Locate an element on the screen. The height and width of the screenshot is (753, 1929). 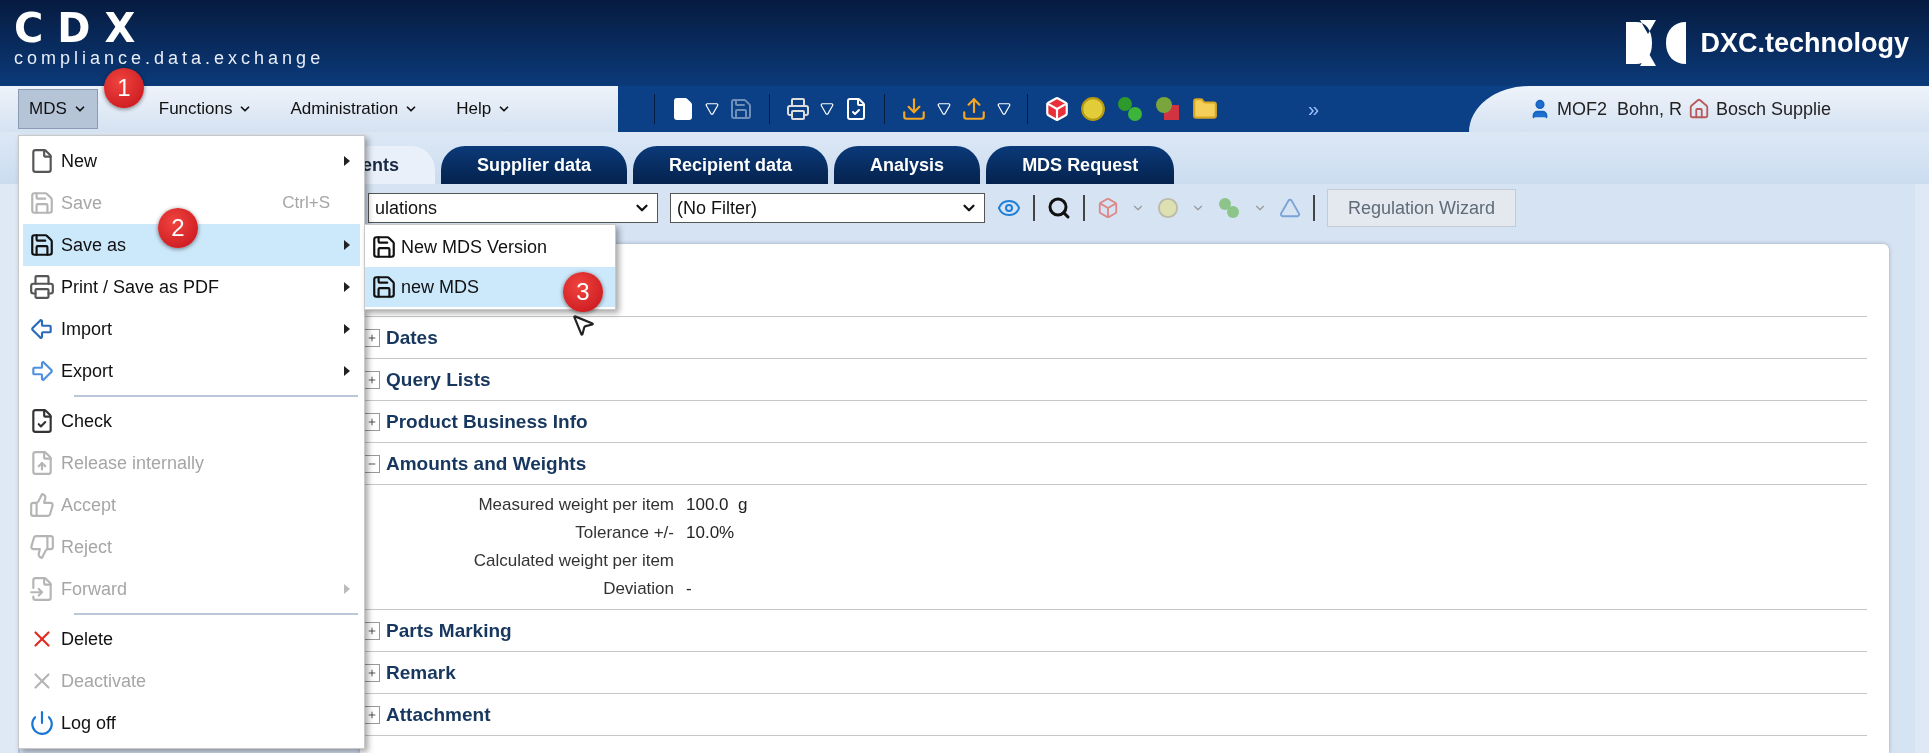
field-label: Tolerance +/- is located at coordinates (624, 533).